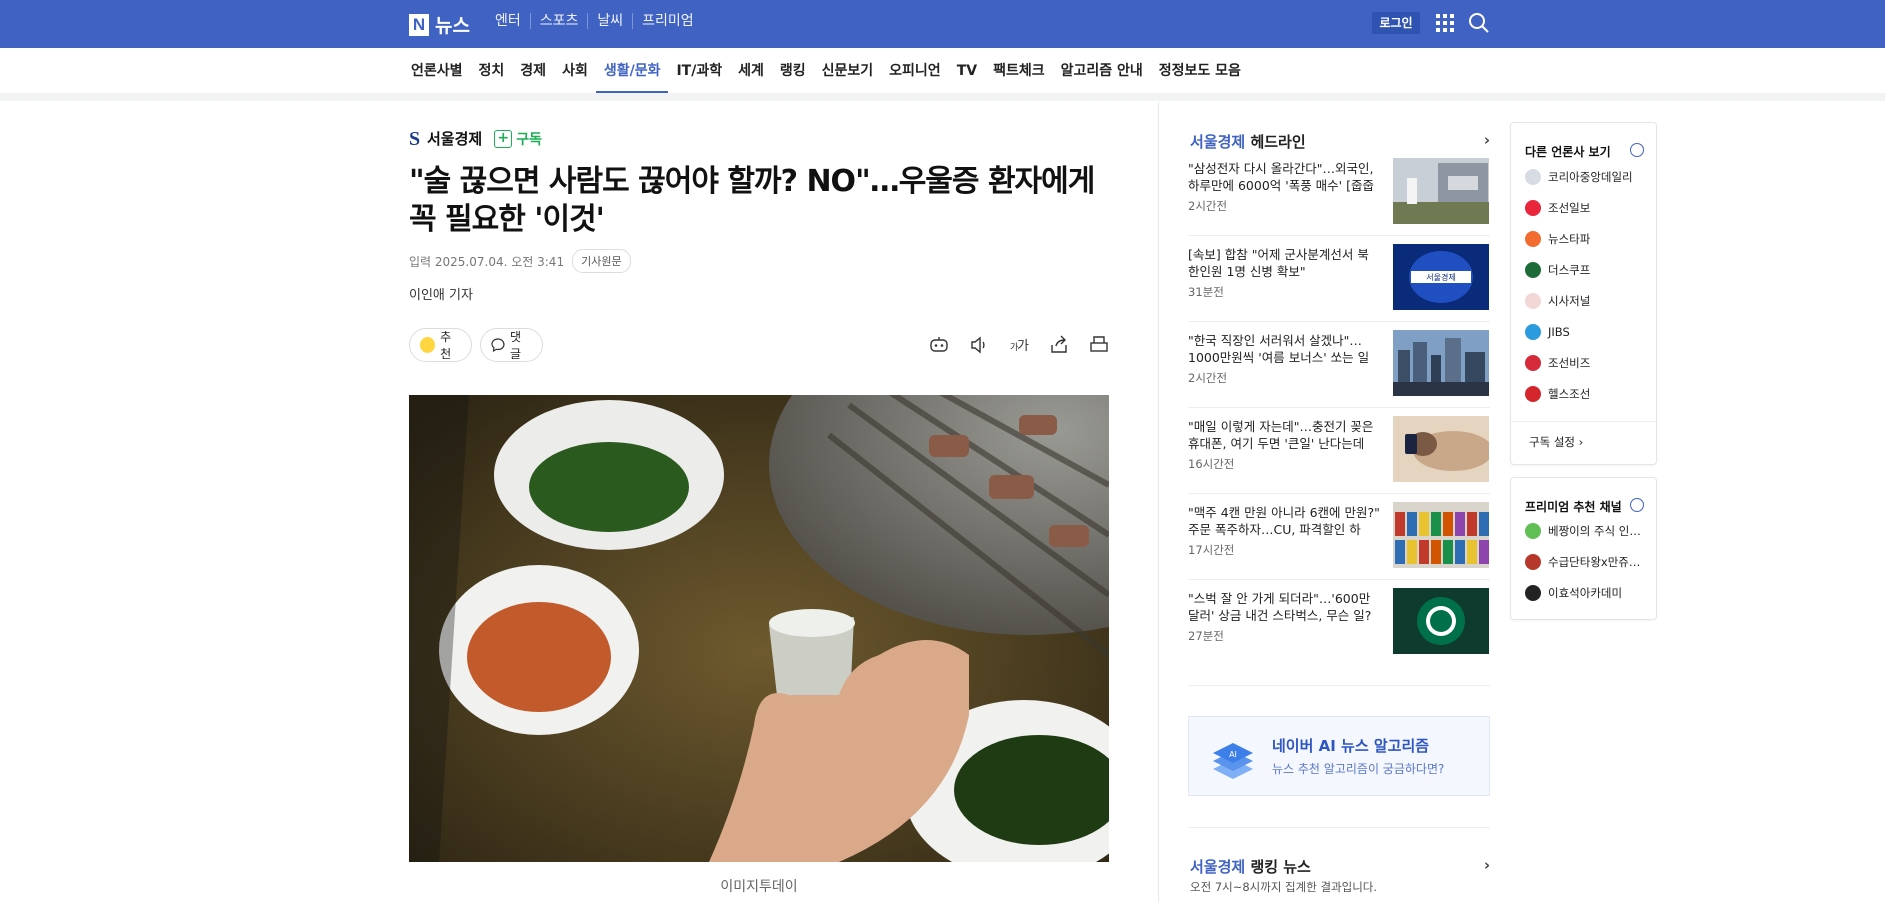  I want to click on speaker-icon, so click(979, 345).